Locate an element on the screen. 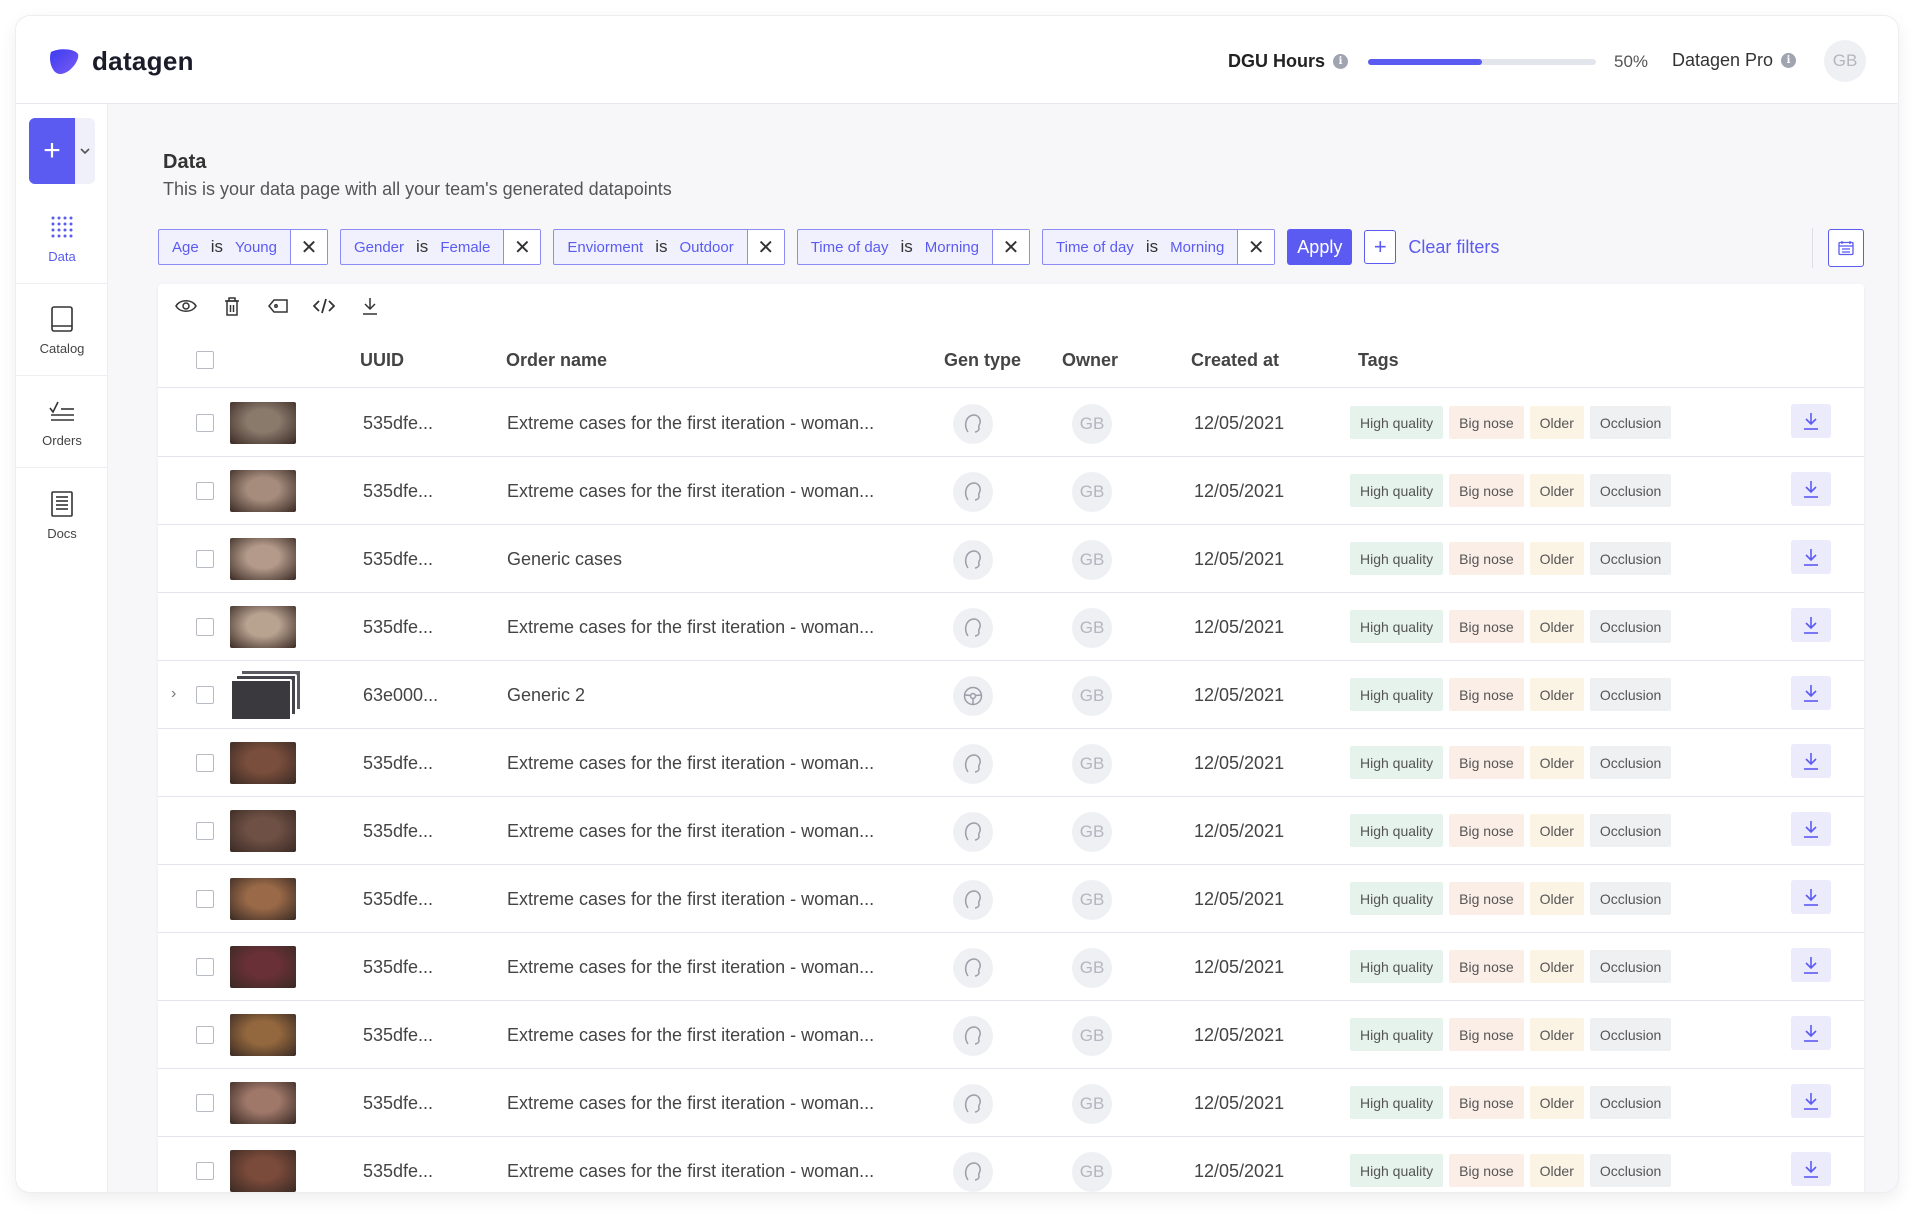  apply-button: Apply is located at coordinates (1320, 247).